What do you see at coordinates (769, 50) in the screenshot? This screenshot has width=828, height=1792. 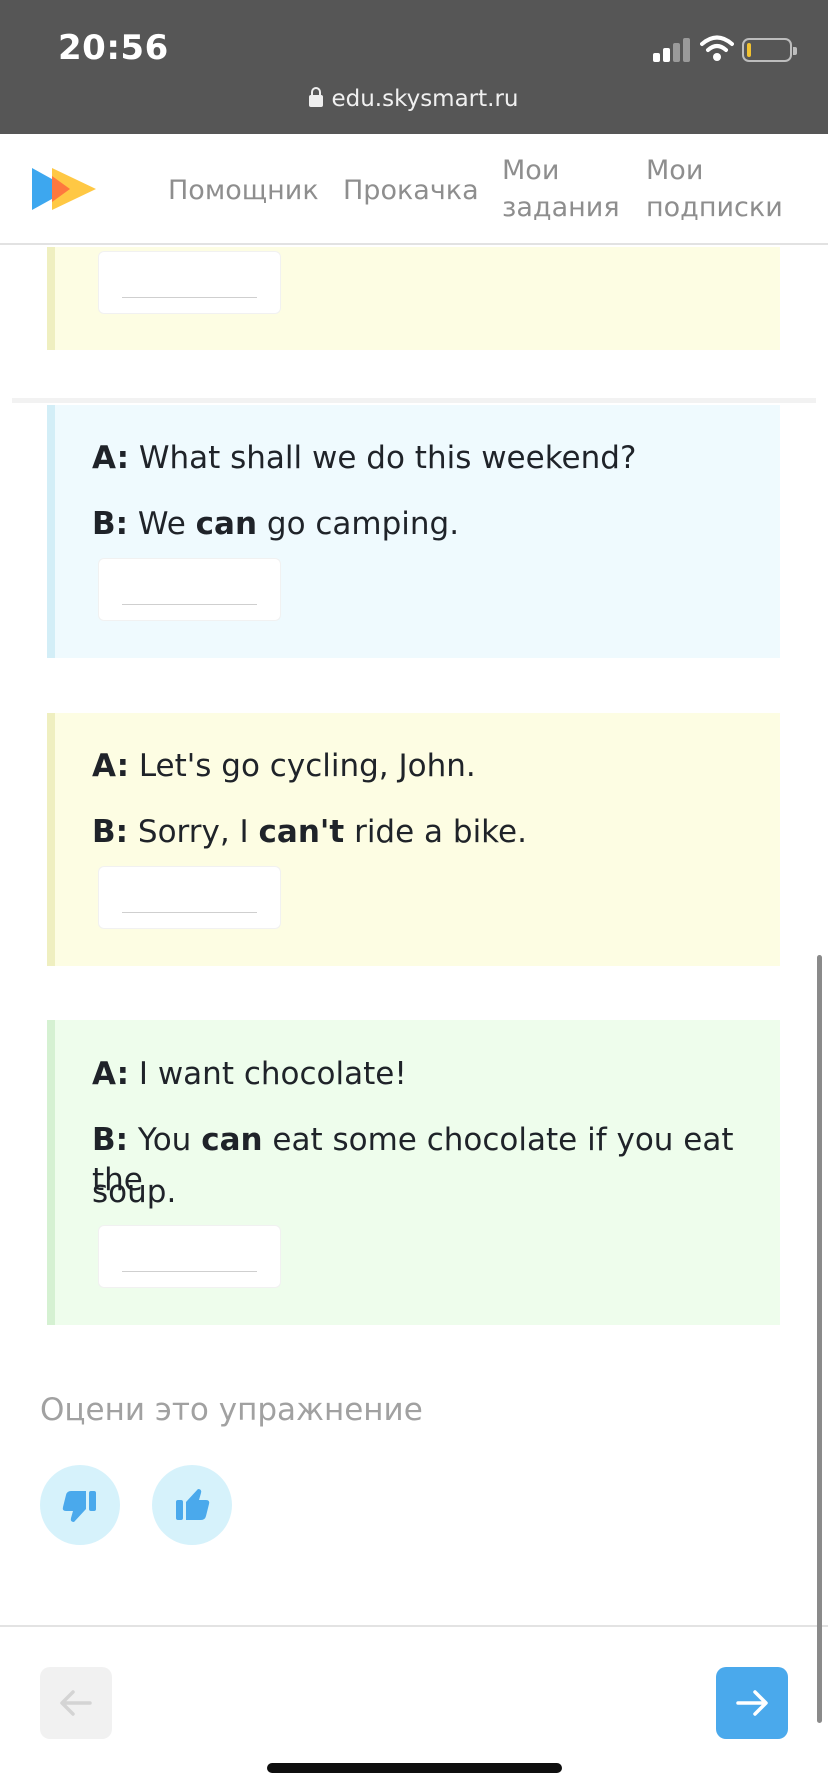 I see `battery-icon` at bounding box center [769, 50].